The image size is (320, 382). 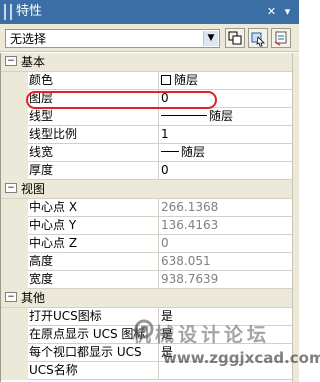 I want to click on property-row-width: 宽度 938.7639, so click(x=146, y=280).